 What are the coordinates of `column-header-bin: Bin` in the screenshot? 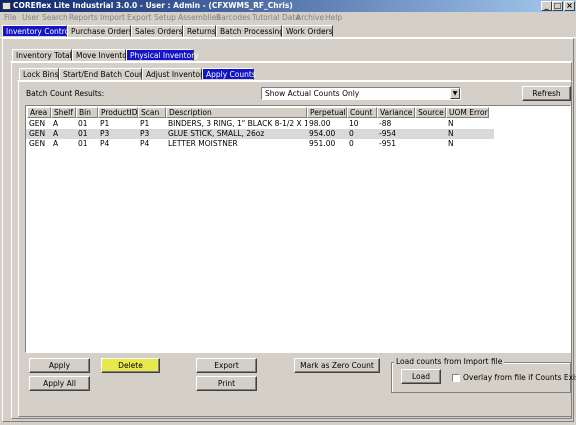 It's located at (87, 112).